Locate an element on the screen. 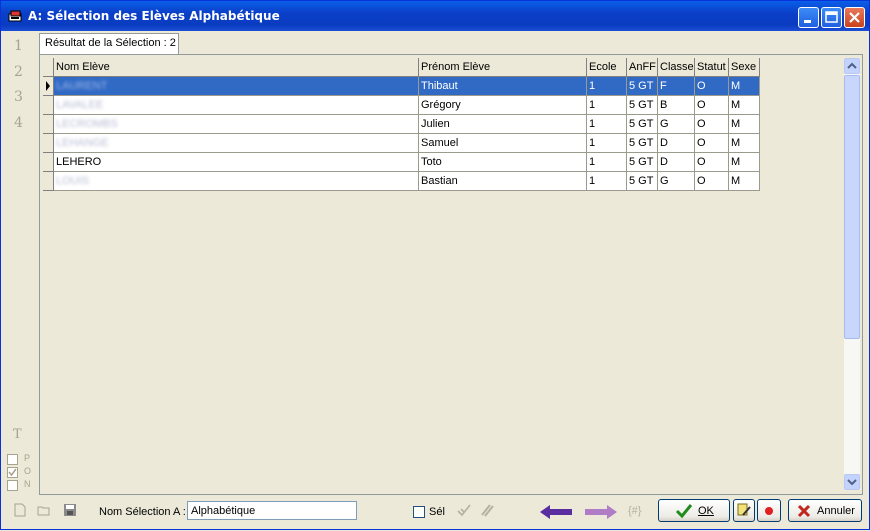  cell-text-classe: G is located at coordinates (664, 181).